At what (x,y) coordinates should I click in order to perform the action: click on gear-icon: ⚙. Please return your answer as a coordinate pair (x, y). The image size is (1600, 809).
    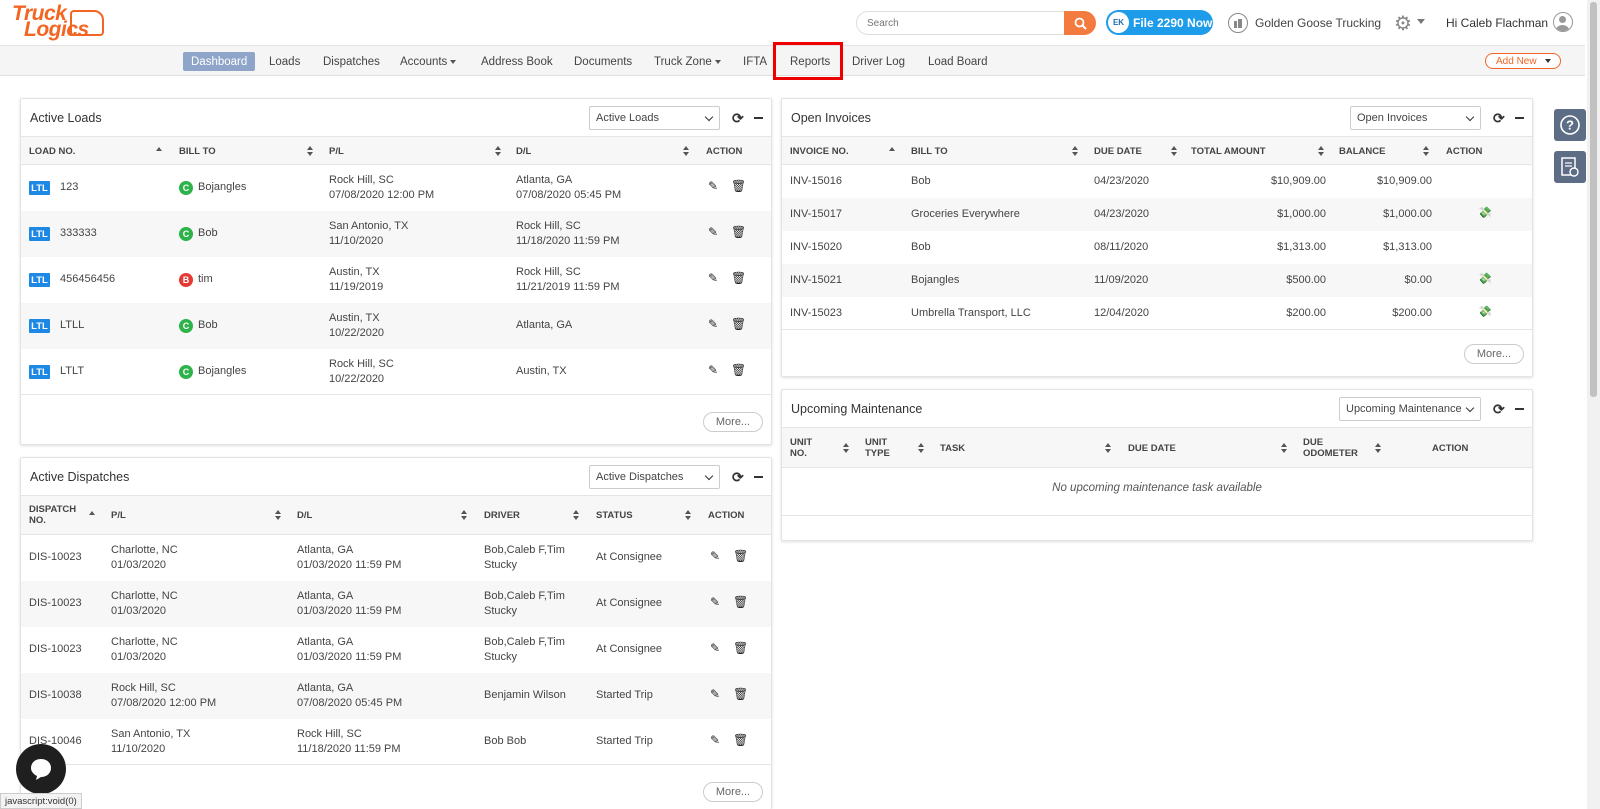
    Looking at the image, I should click on (1403, 23).